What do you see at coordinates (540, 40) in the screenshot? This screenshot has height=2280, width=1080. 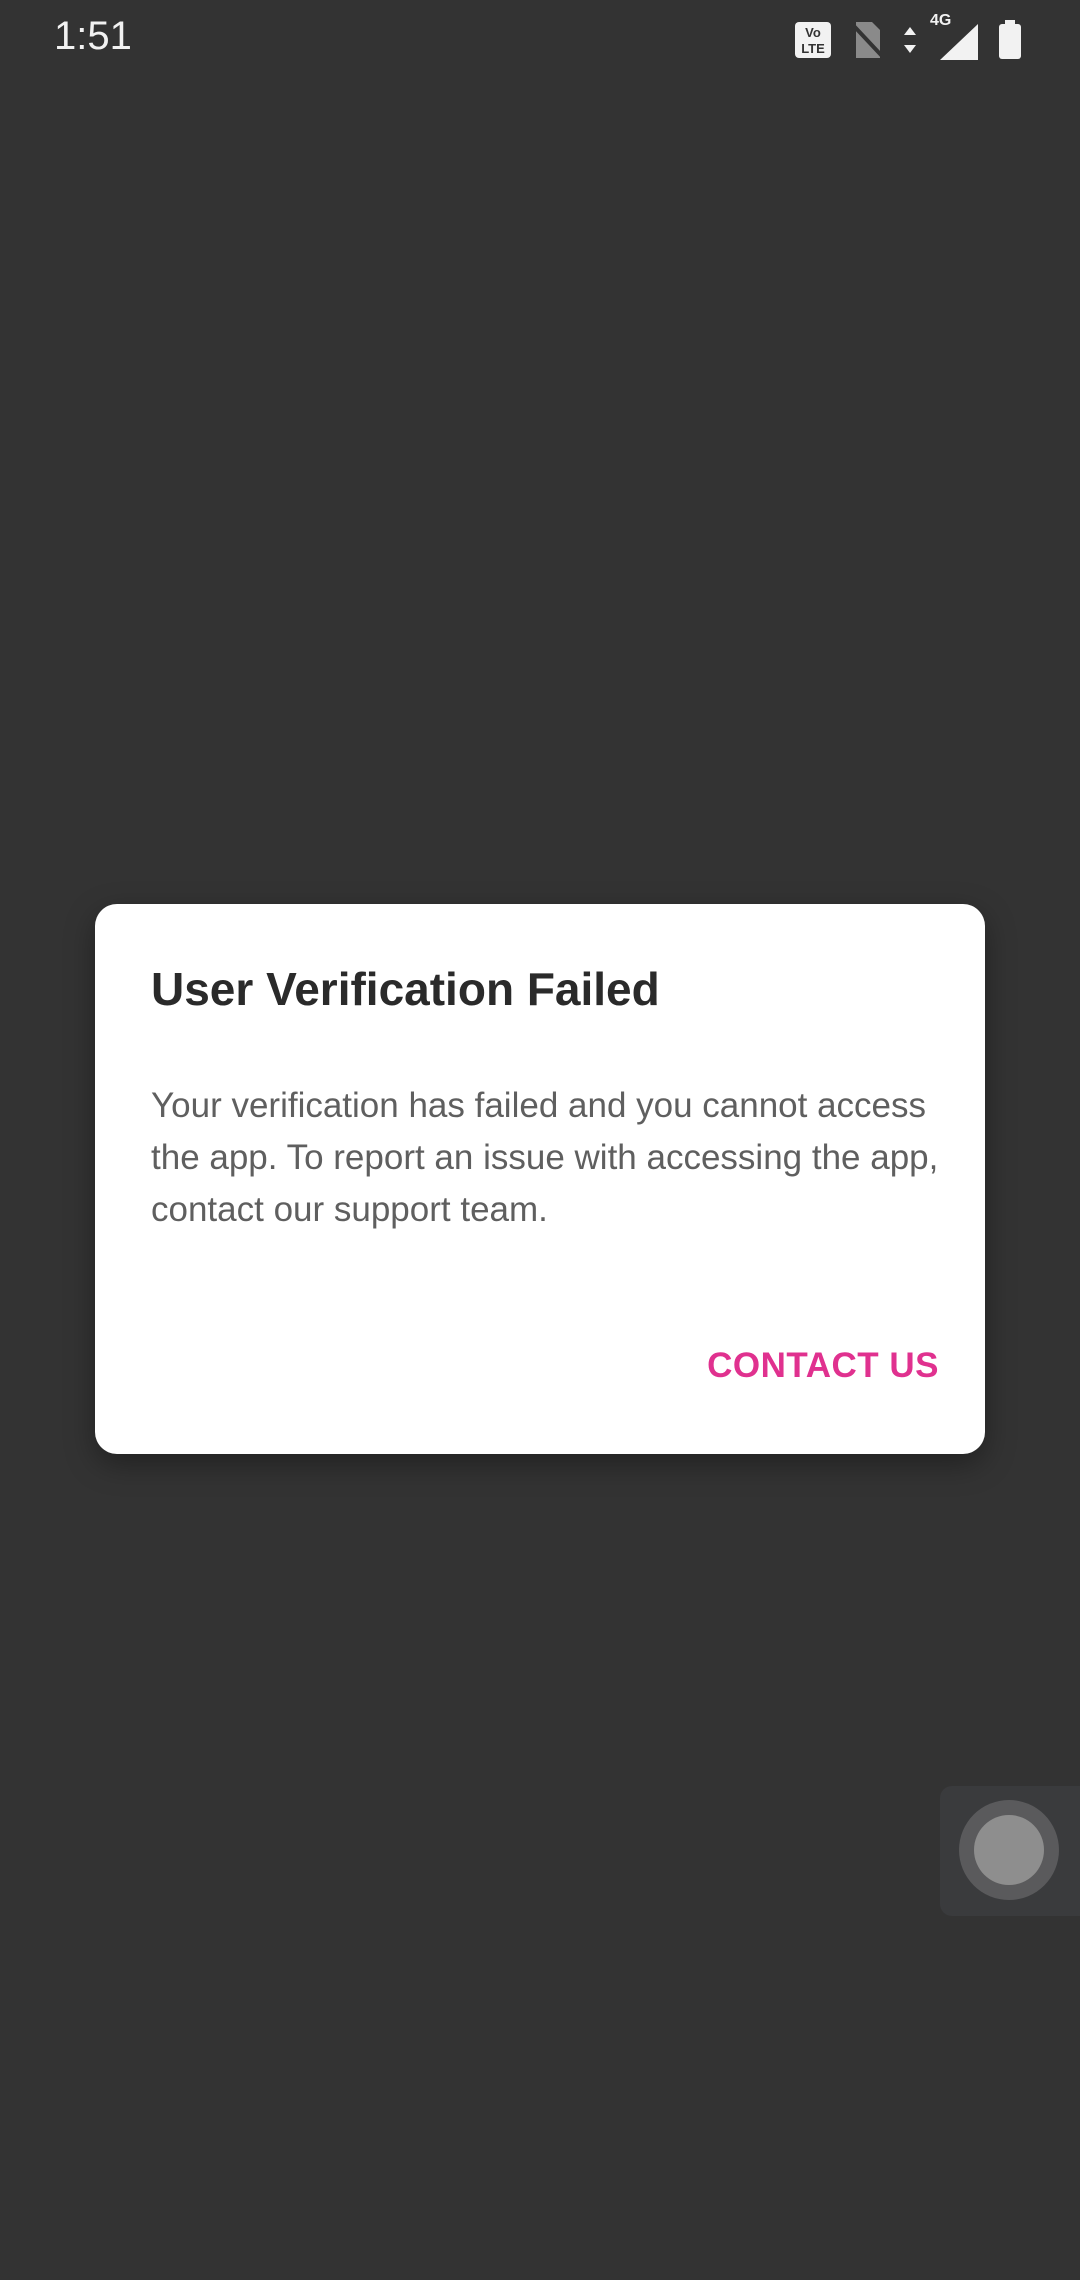 I see `status-bar: 1:51 Vo LTE 4G` at bounding box center [540, 40].